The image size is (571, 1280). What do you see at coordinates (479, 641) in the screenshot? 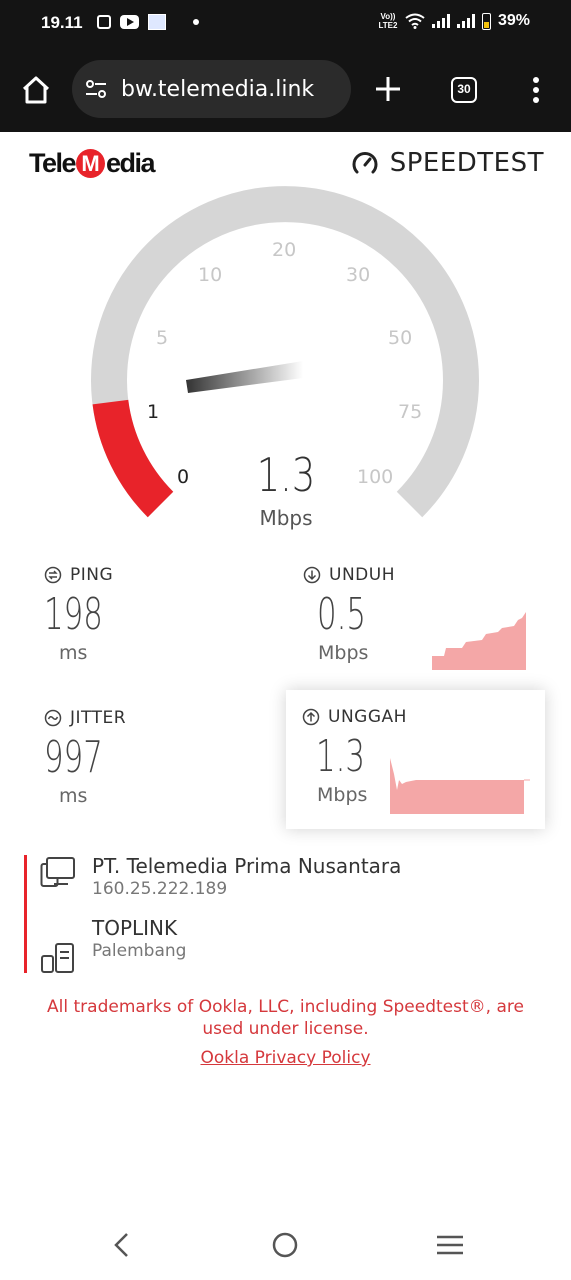
I see `download-sparkline` at bounding box center [479, 641].